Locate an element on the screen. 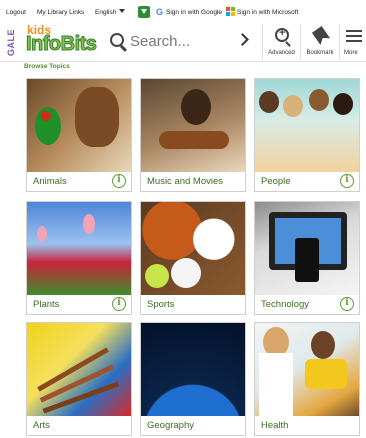 The image size is (366, 438). topic-tile-people: People i is located at coordinates (307, 135).